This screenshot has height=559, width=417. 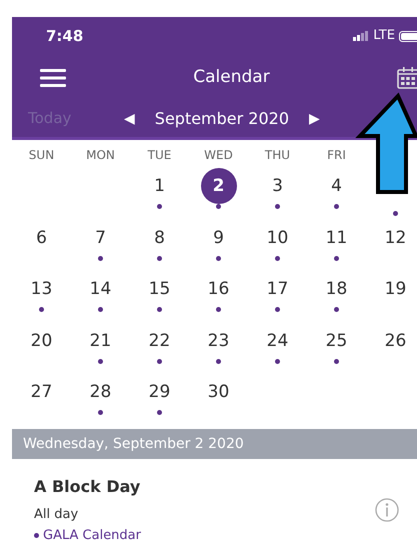 I want to click on day-number: 16, so click(x=218, y=289).